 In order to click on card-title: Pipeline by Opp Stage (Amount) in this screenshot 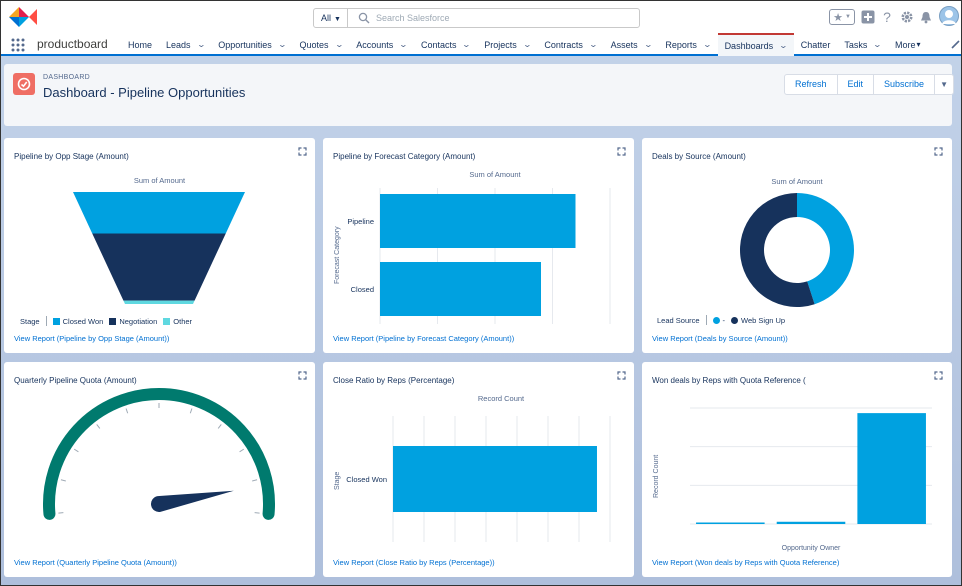, I will do `click(71, 156)`.